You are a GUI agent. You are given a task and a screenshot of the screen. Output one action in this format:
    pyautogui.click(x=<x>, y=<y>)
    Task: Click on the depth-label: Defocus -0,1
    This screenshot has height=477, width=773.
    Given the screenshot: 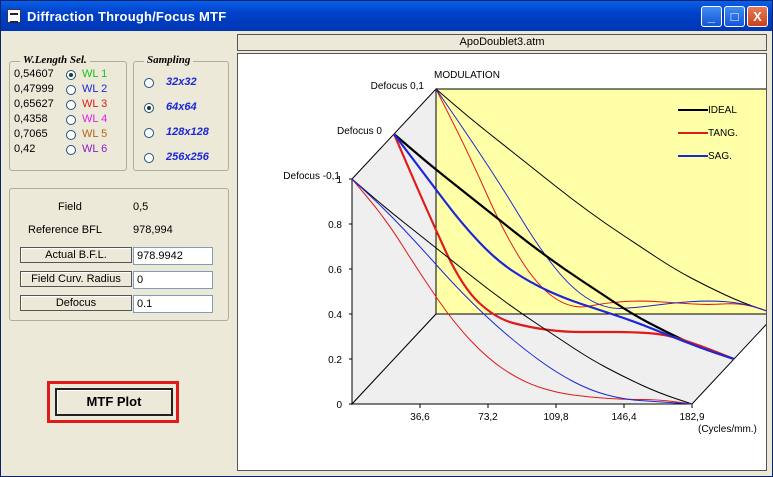 What is the action you would take?
    pyautogui.click(x=311, y=176)
    